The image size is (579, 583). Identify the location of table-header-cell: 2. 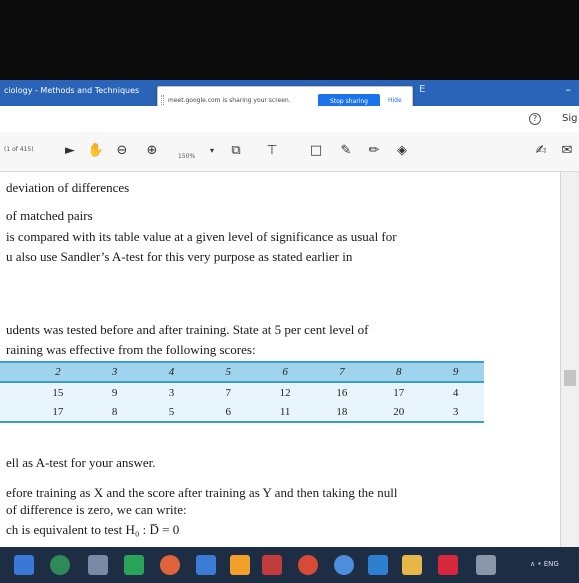
(58, 372).